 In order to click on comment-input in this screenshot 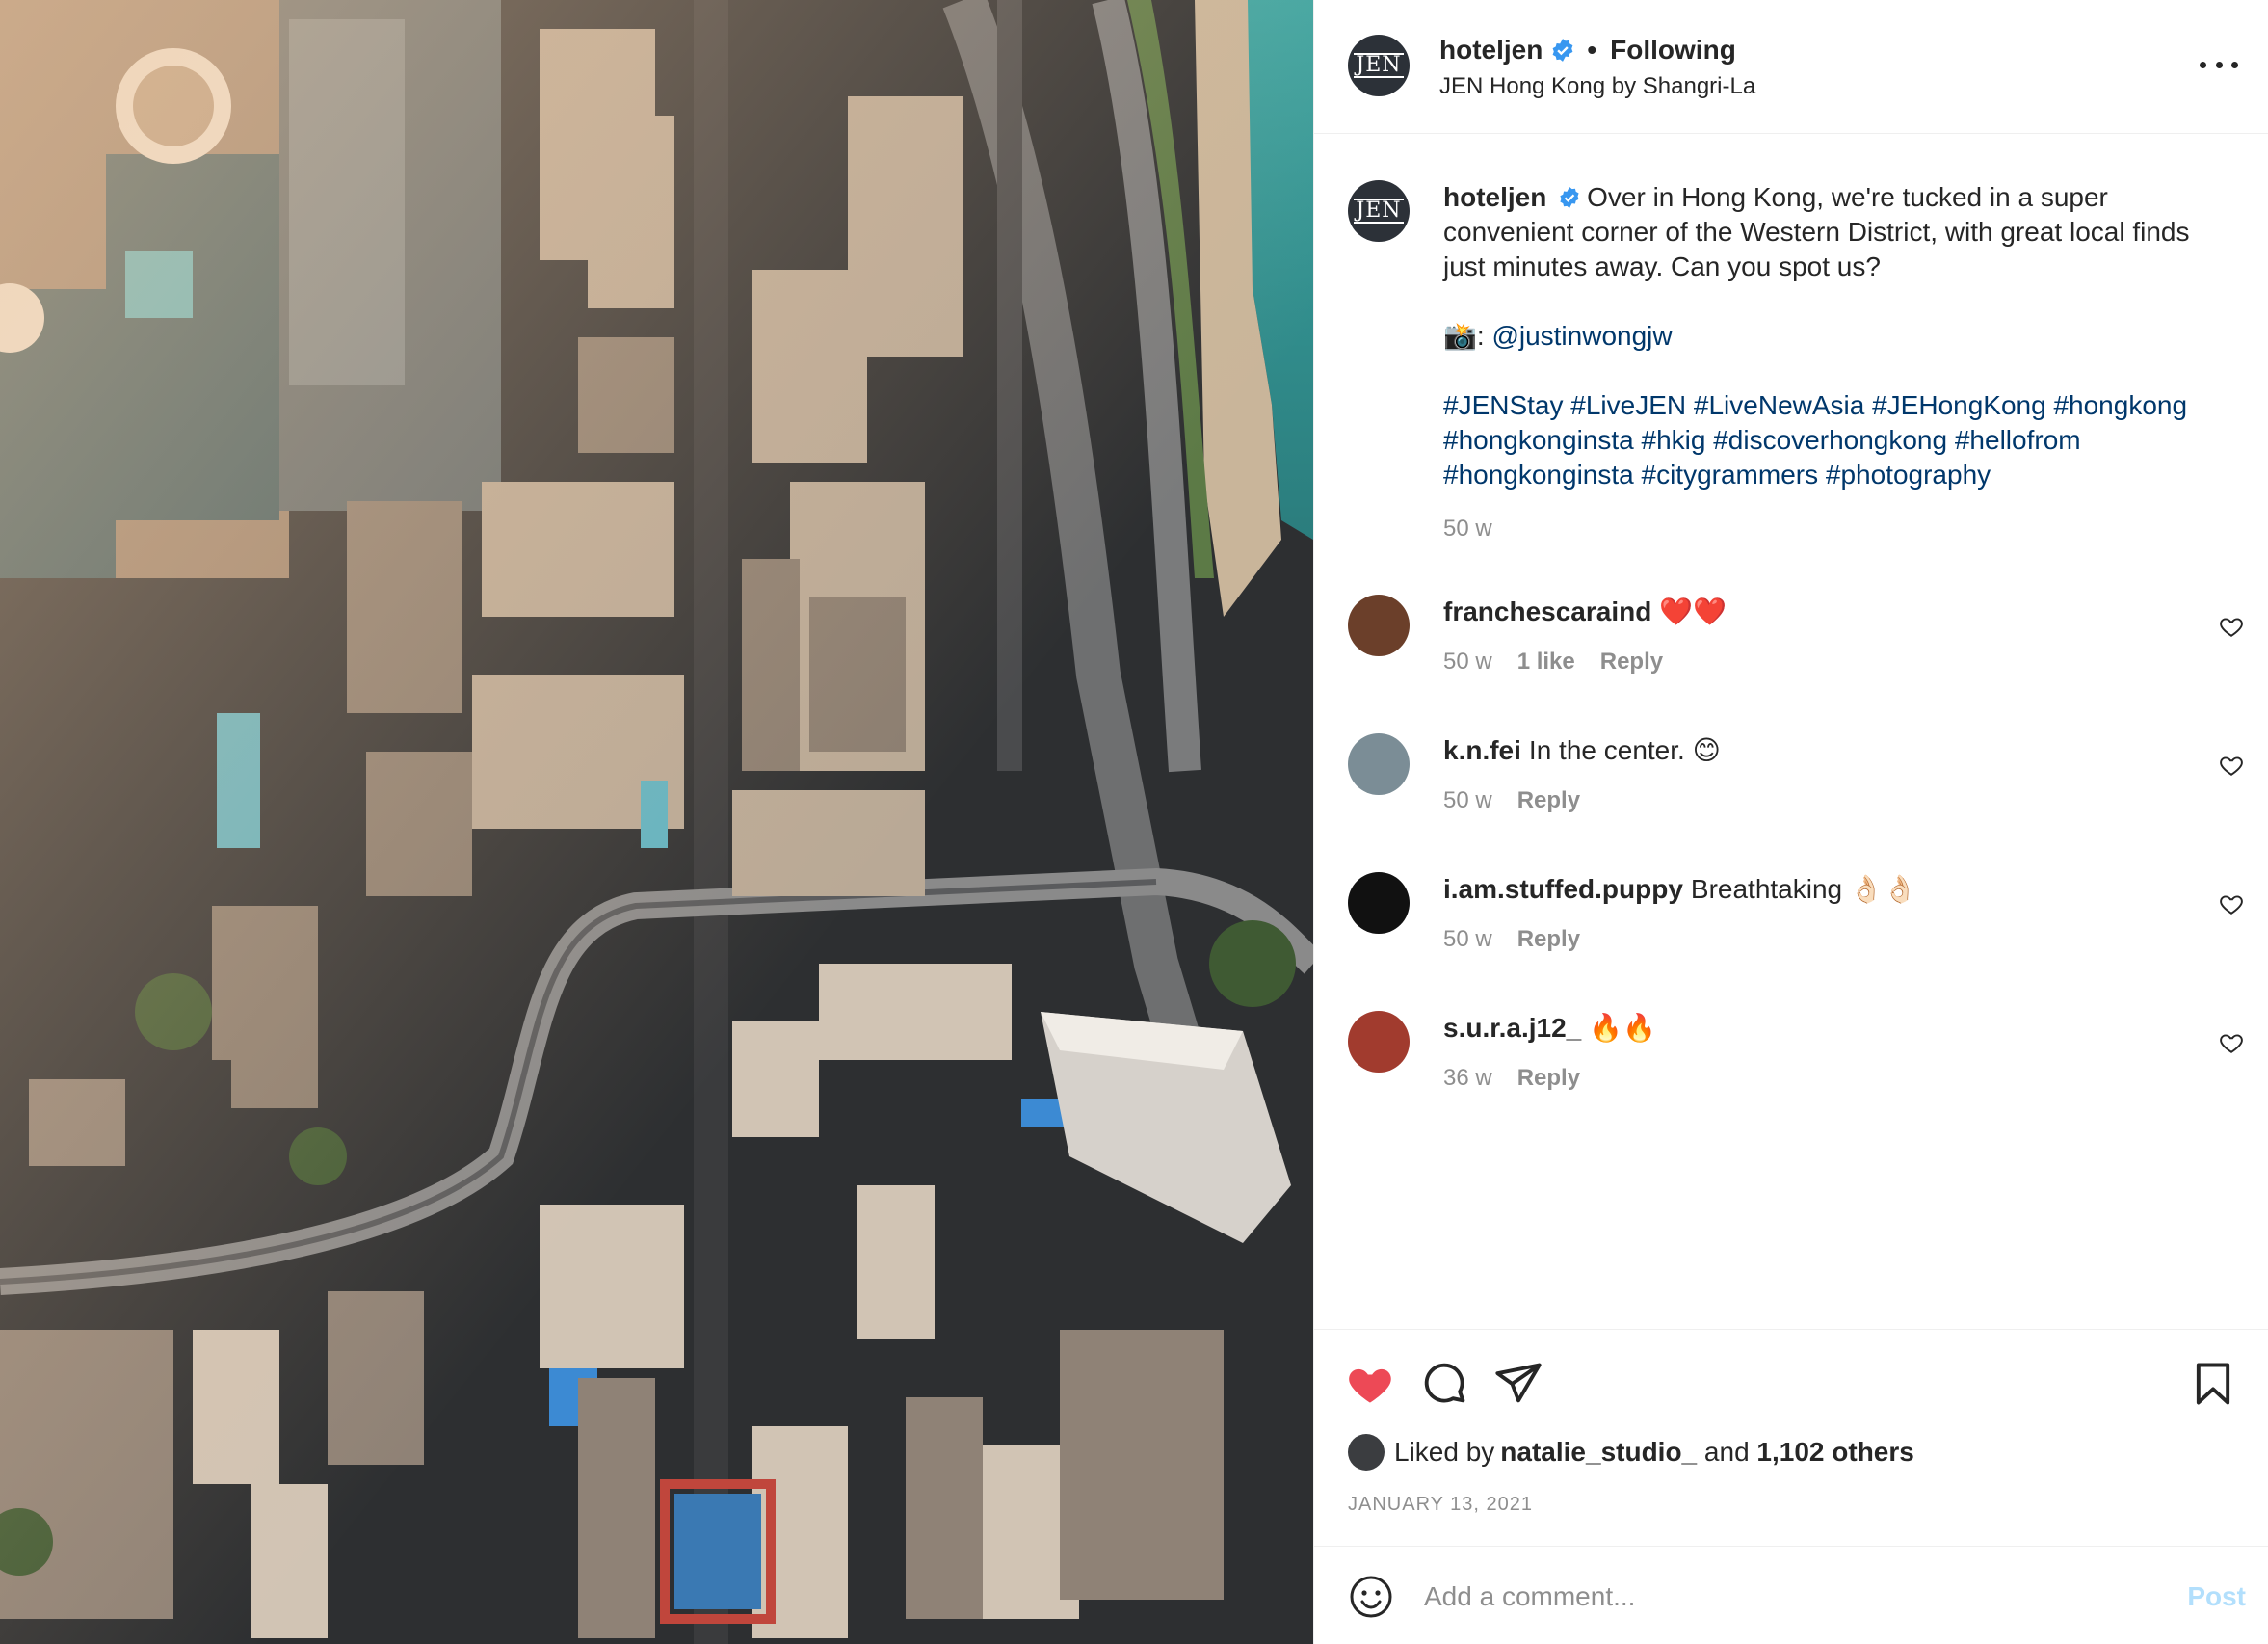, I will do `click(1761, 1597)`.